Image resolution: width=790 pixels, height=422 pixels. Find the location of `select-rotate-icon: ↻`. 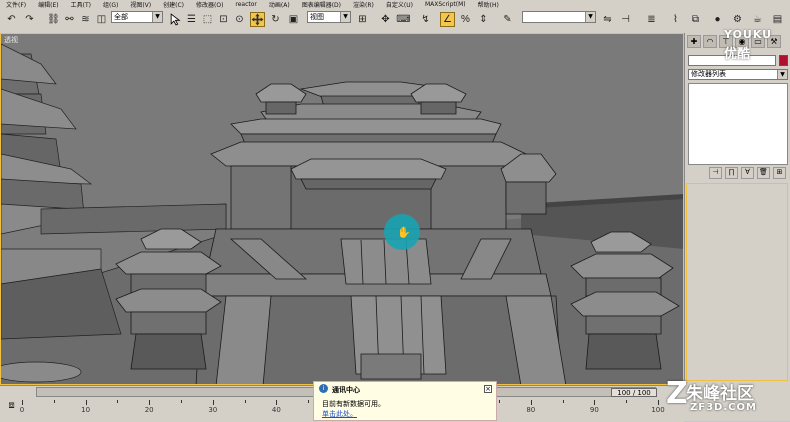

select-rotate-icon: ↻ is located at coordinates (275, 19).